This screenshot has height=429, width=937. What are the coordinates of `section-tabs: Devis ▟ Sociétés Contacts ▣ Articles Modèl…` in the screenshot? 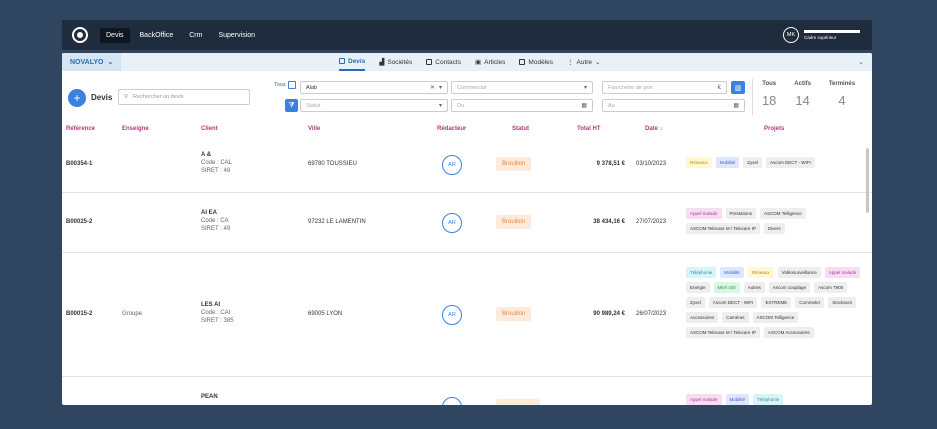 It's located at (470, 62).